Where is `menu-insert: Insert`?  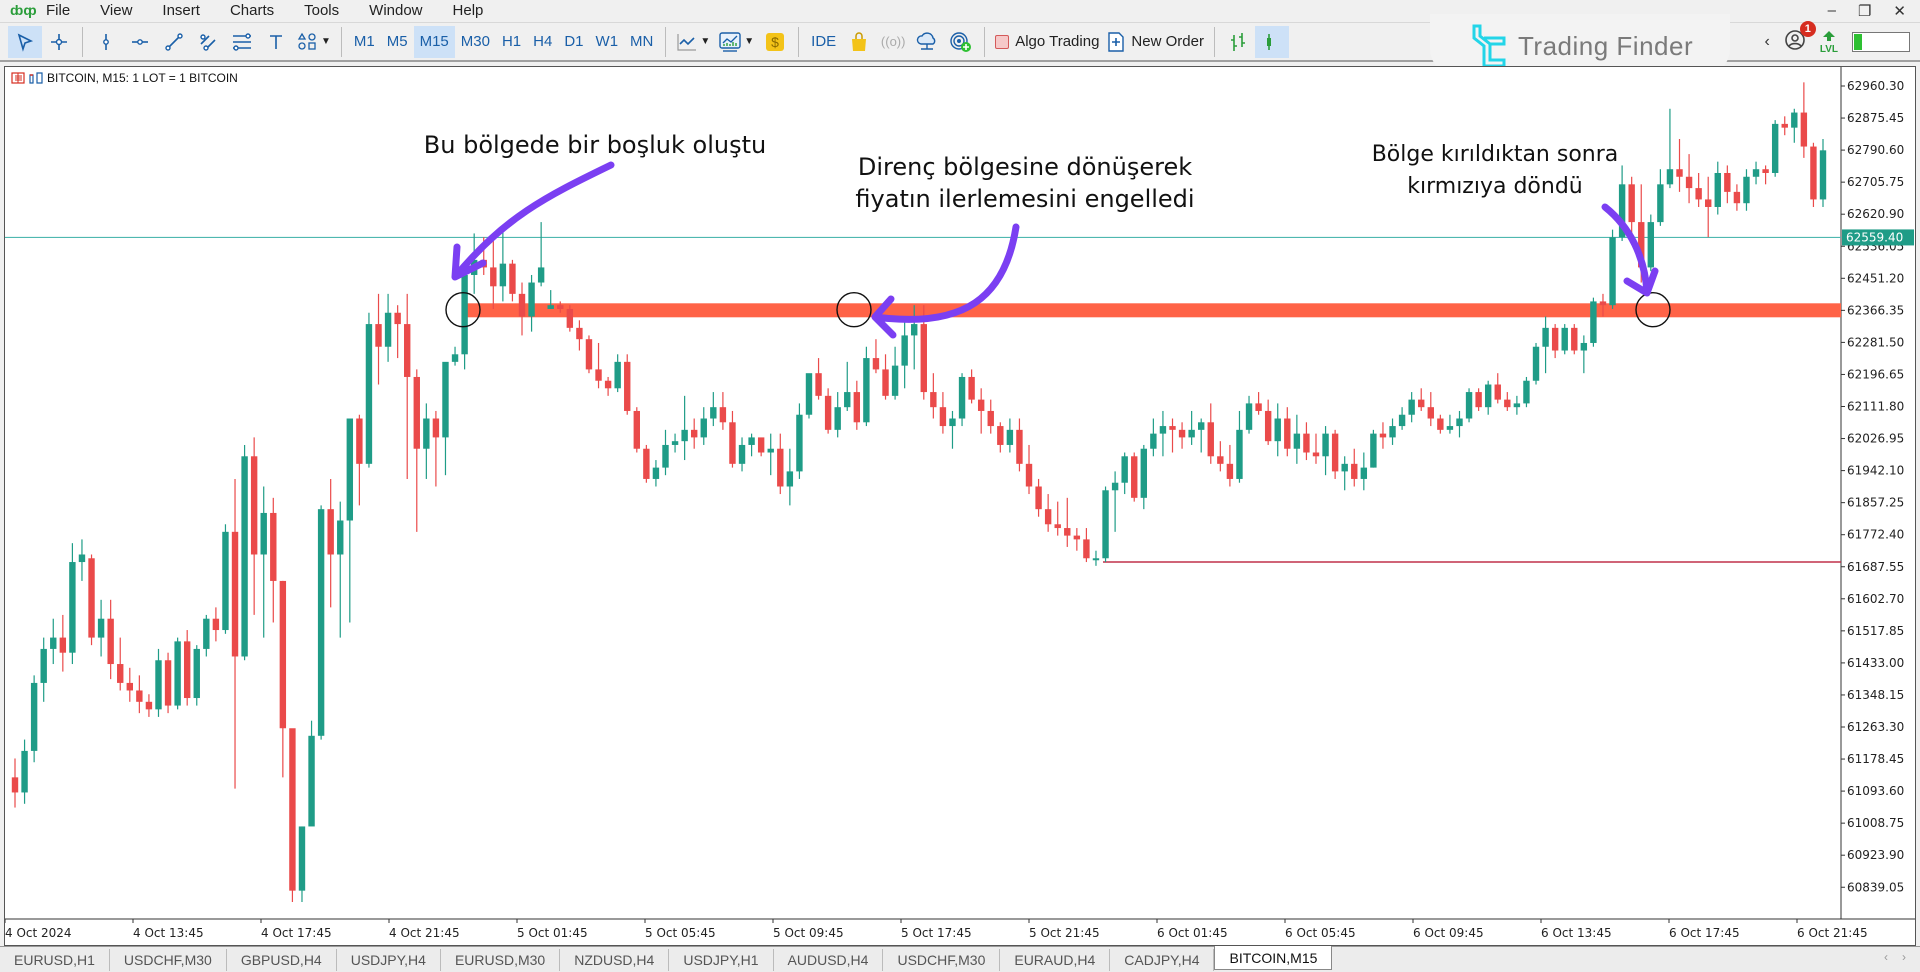 menu-insert: Insert is located at coordinates (181, 10).